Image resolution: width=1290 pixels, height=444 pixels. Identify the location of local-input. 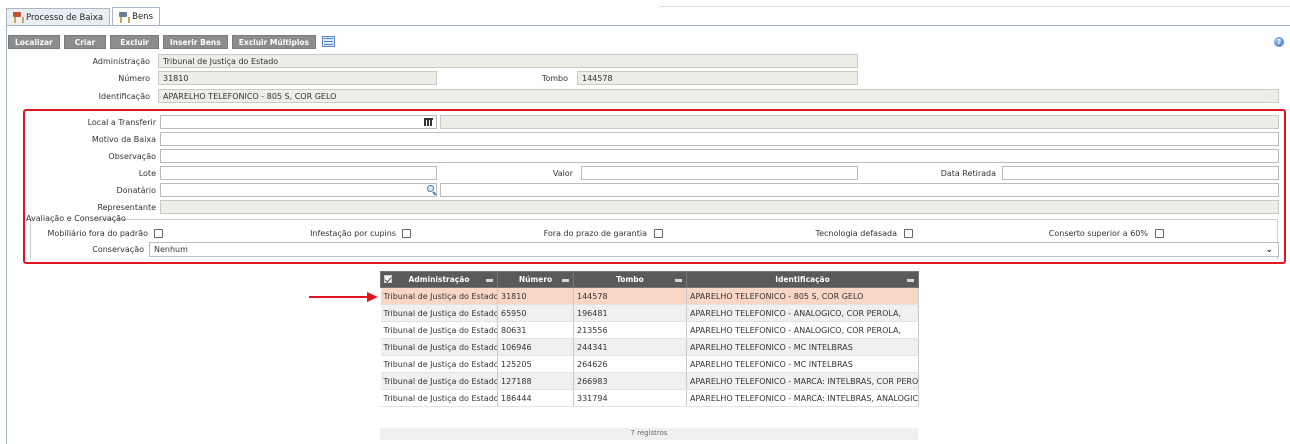
(298, 122).